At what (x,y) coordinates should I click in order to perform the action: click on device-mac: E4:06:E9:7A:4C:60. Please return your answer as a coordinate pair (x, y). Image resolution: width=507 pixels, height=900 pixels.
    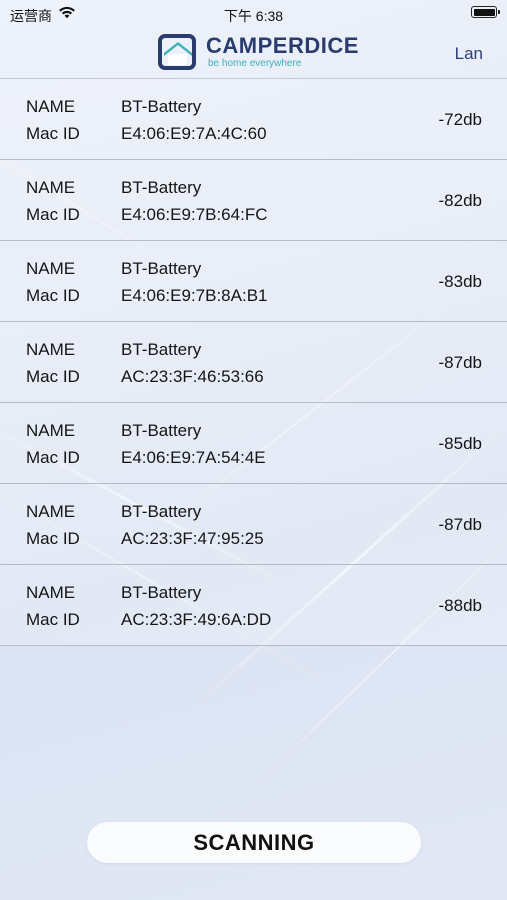
    Looking at the image, I should click on (194, 133).